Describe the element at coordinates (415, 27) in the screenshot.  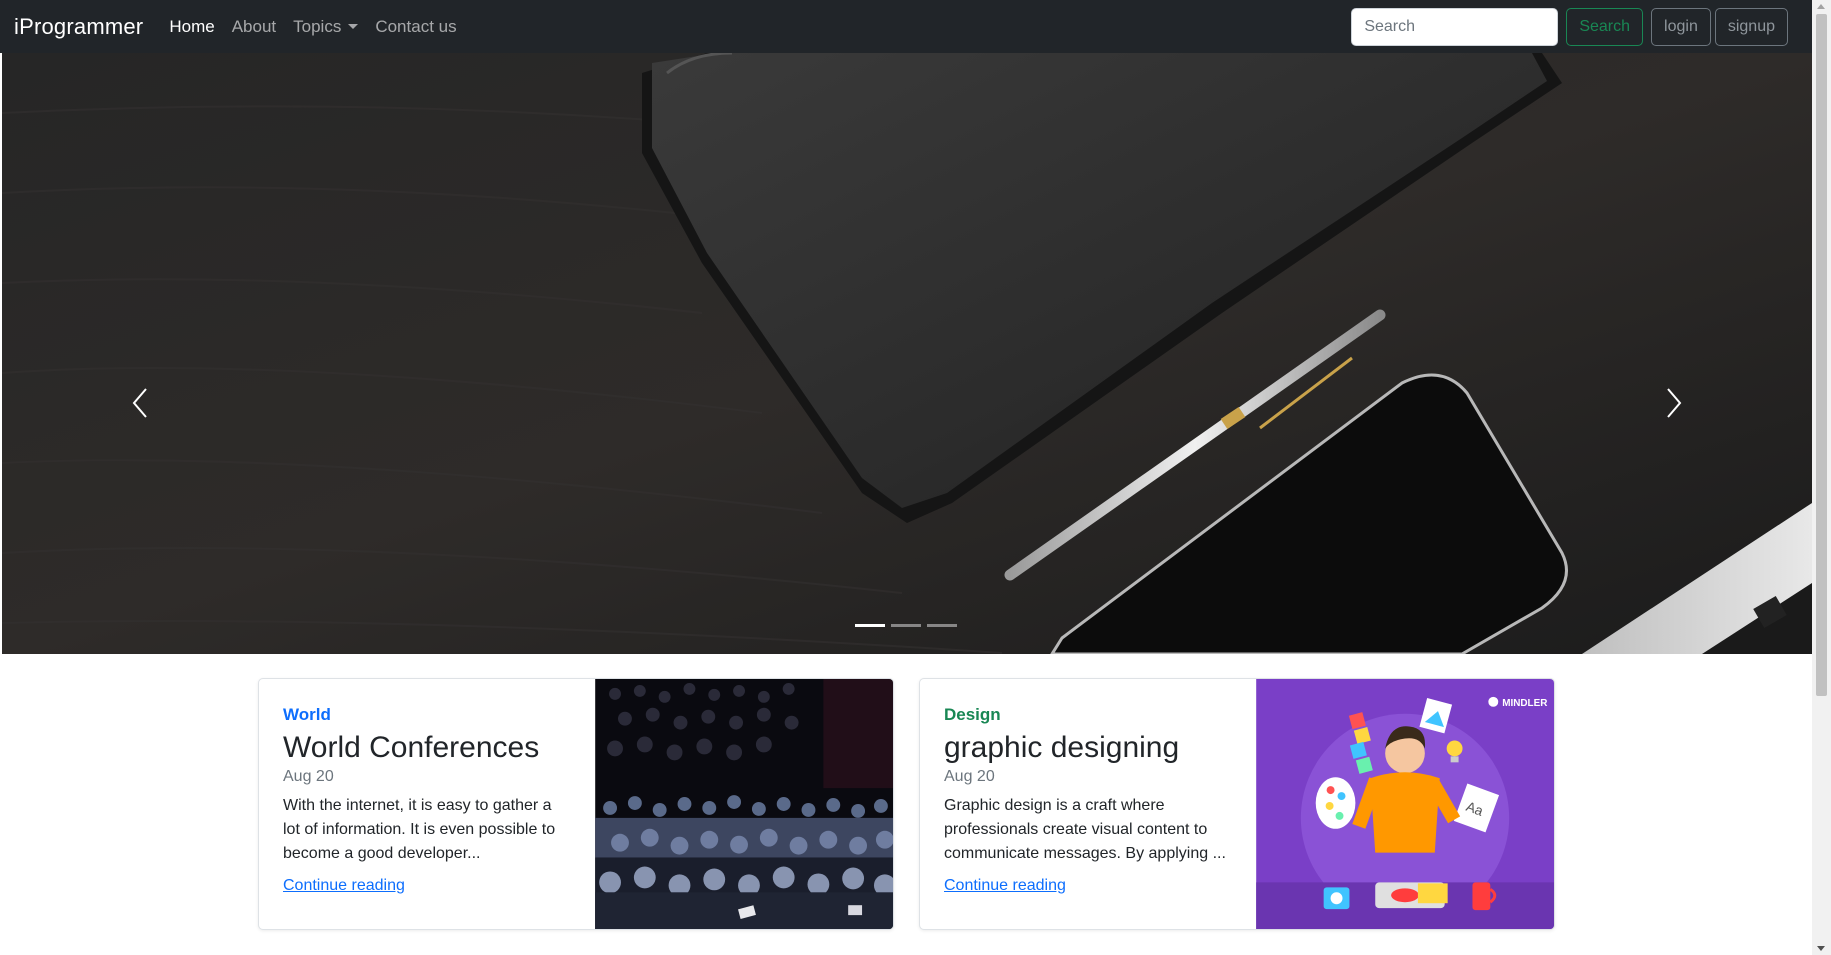
I see `nav-link-contact: Contact us` at that location.